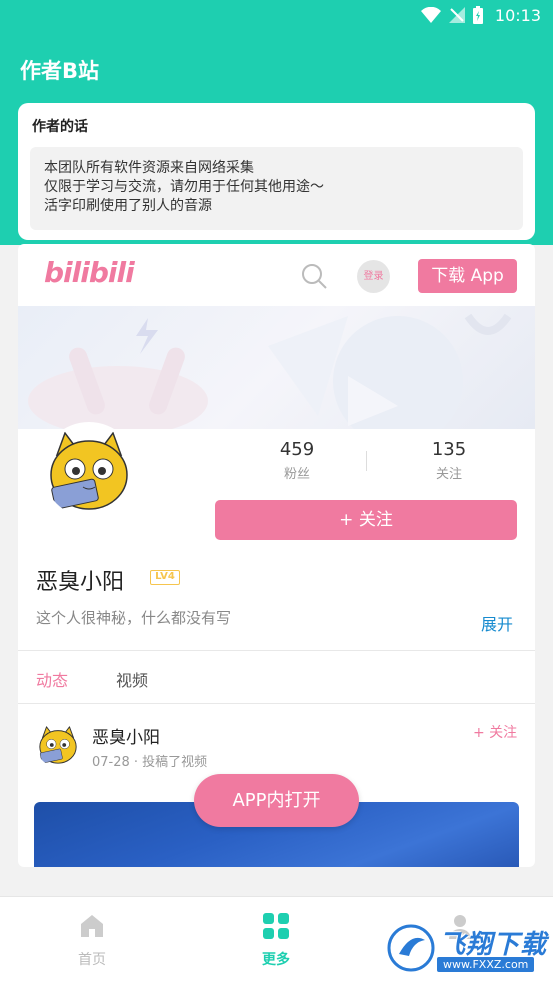  What do you see at coordinates (165, 577) in the screenshot?
I see `level-badge: LV4` at bounding box center [165, 577].